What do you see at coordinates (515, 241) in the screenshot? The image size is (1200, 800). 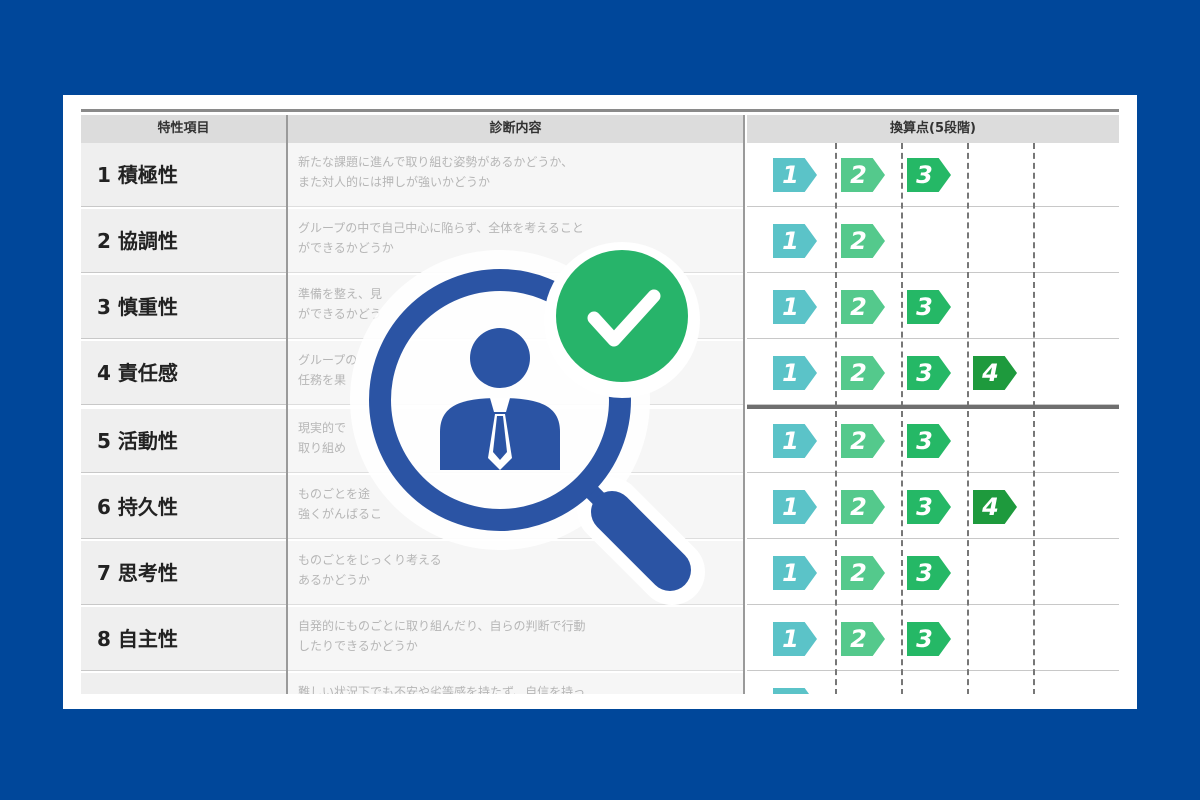 I see `trait-description: グループの中で自己中心に陥らず、全体を考えること ができるかどうか` at bounding box center [515, 241].